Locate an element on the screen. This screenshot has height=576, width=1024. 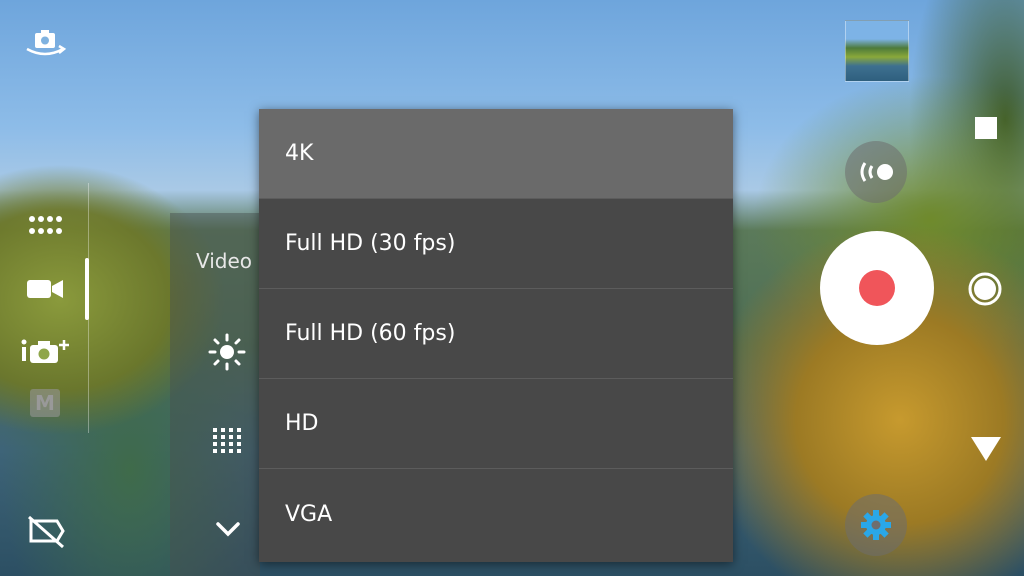
left-toolbar: M is located at coordinates (45, 288).